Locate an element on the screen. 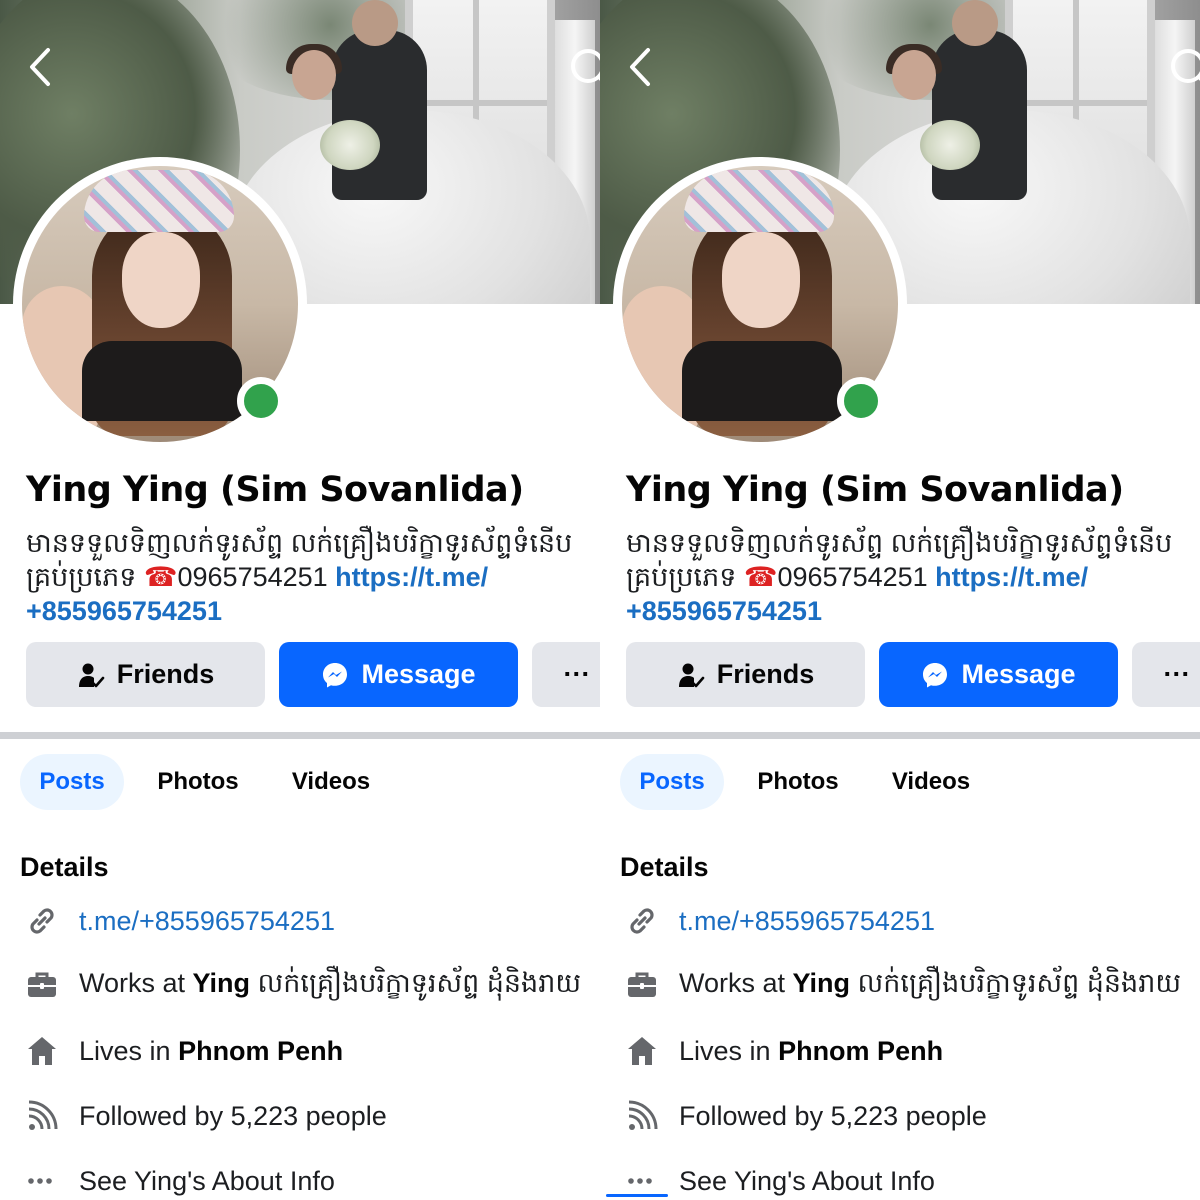 The width and height of the screenshot is (1200, 1200). more-dots-icon is located at coordinates (42, 1180).